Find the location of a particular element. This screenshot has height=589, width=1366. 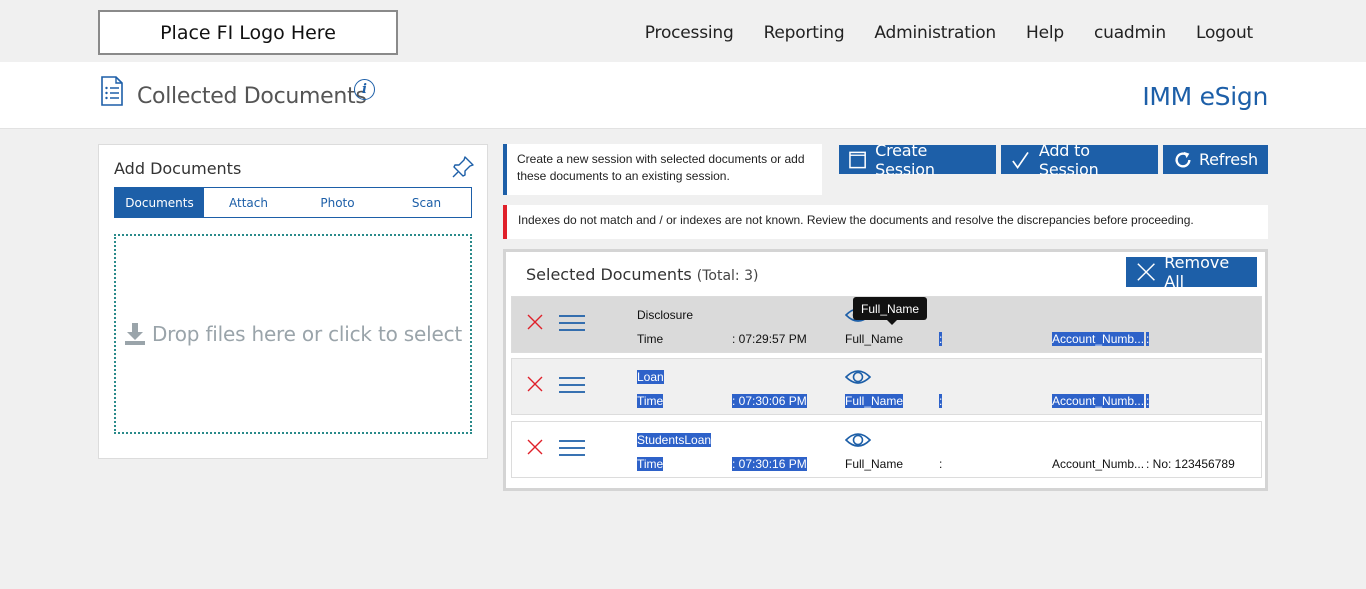

checkmark-icon is located at coordinates (1020, 160).